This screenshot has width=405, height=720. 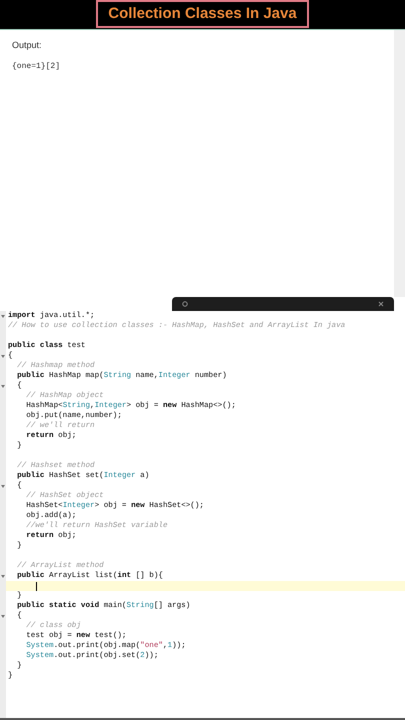 I want to click on output-label: Output:, so click(x=27, y=45).